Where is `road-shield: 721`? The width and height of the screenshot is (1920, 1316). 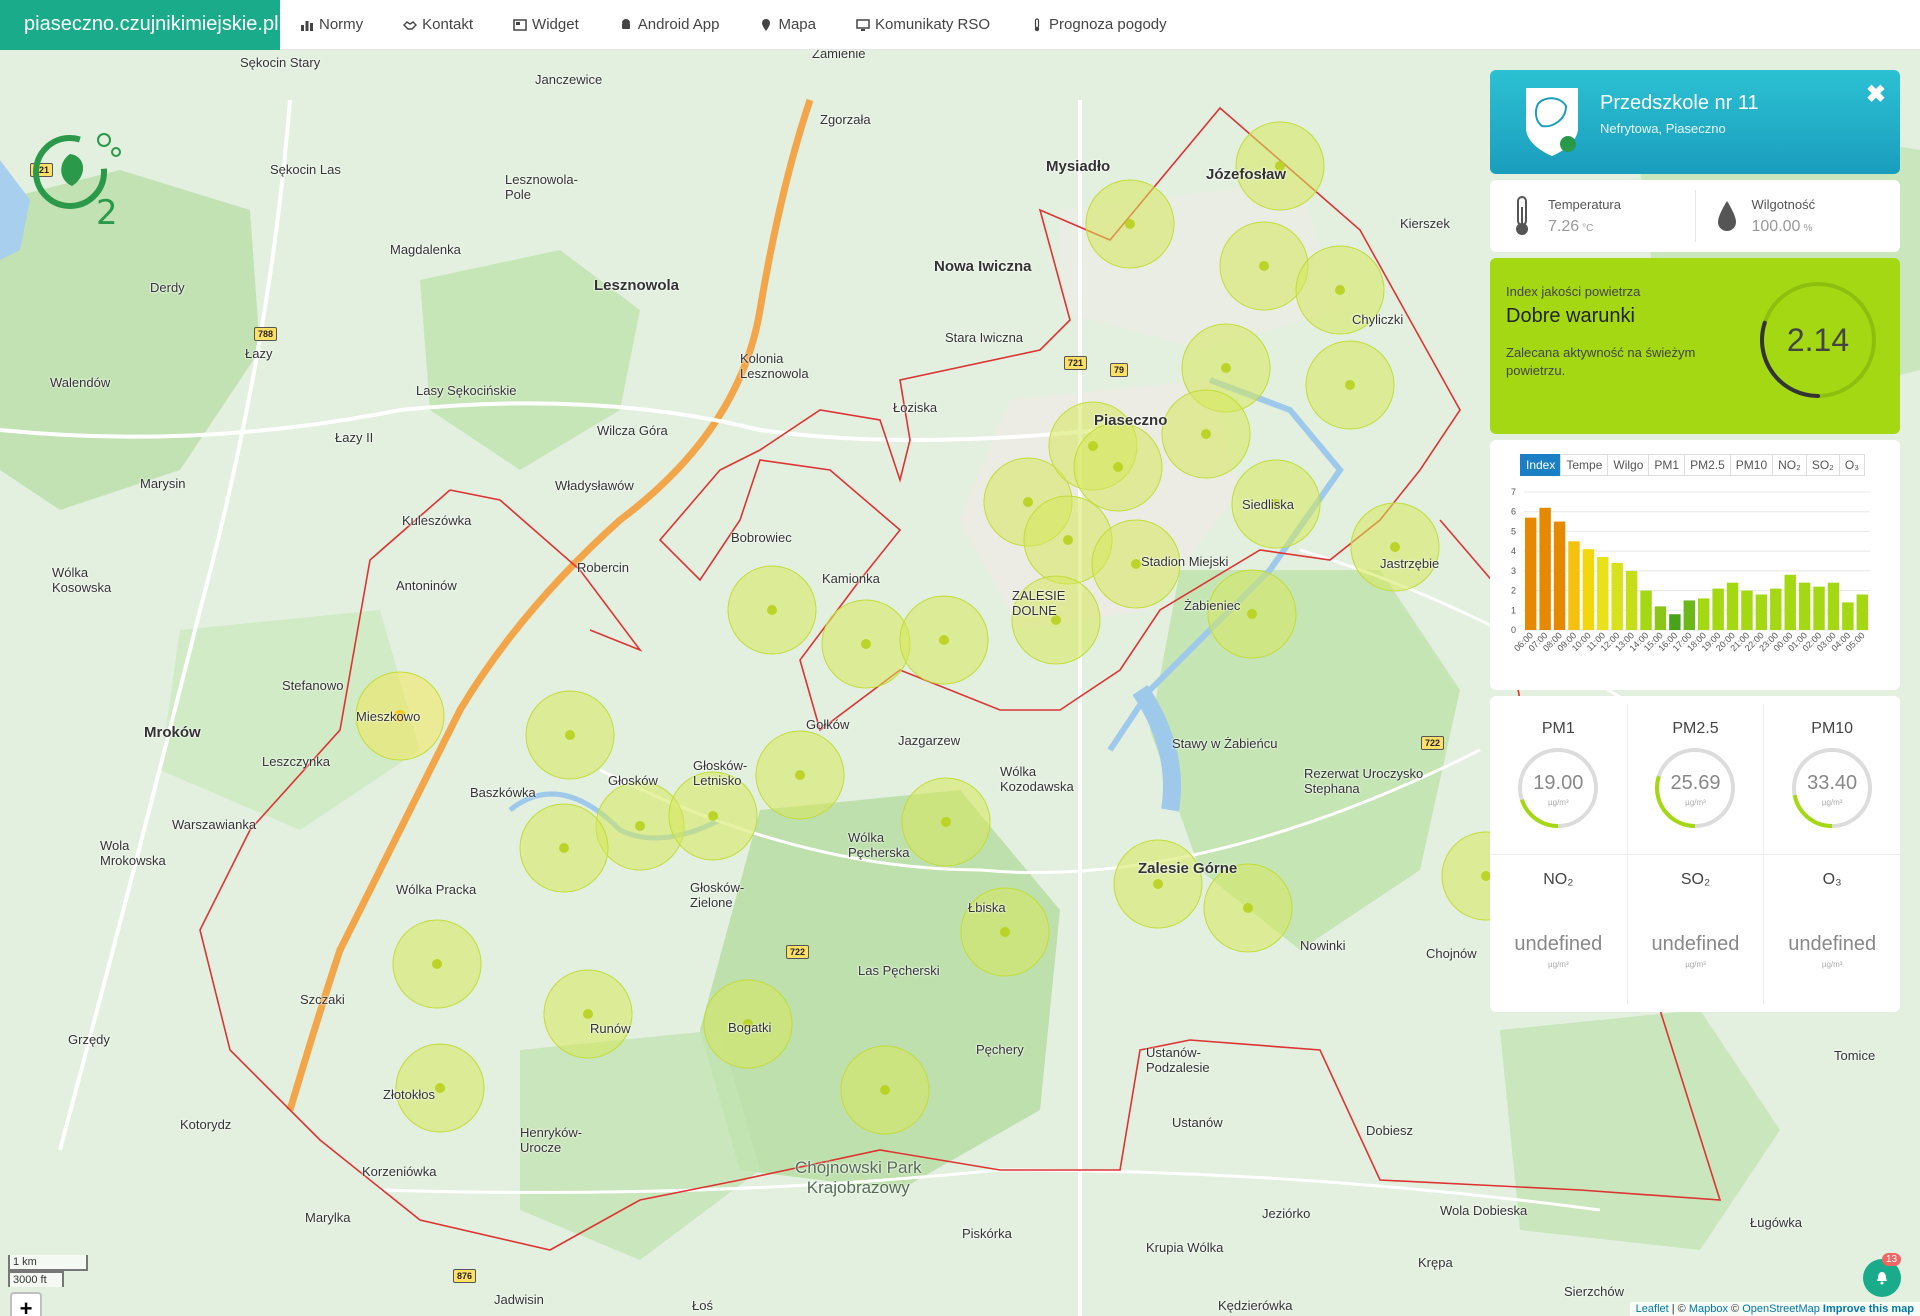 road-shield: 721 is located at coordinates (1076, 363).